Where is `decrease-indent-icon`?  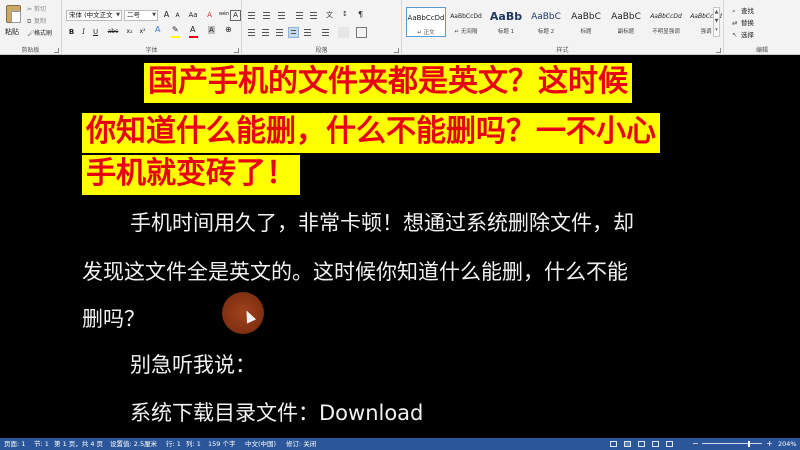 decrease-indent-icon is located at coordinates (299, 15).